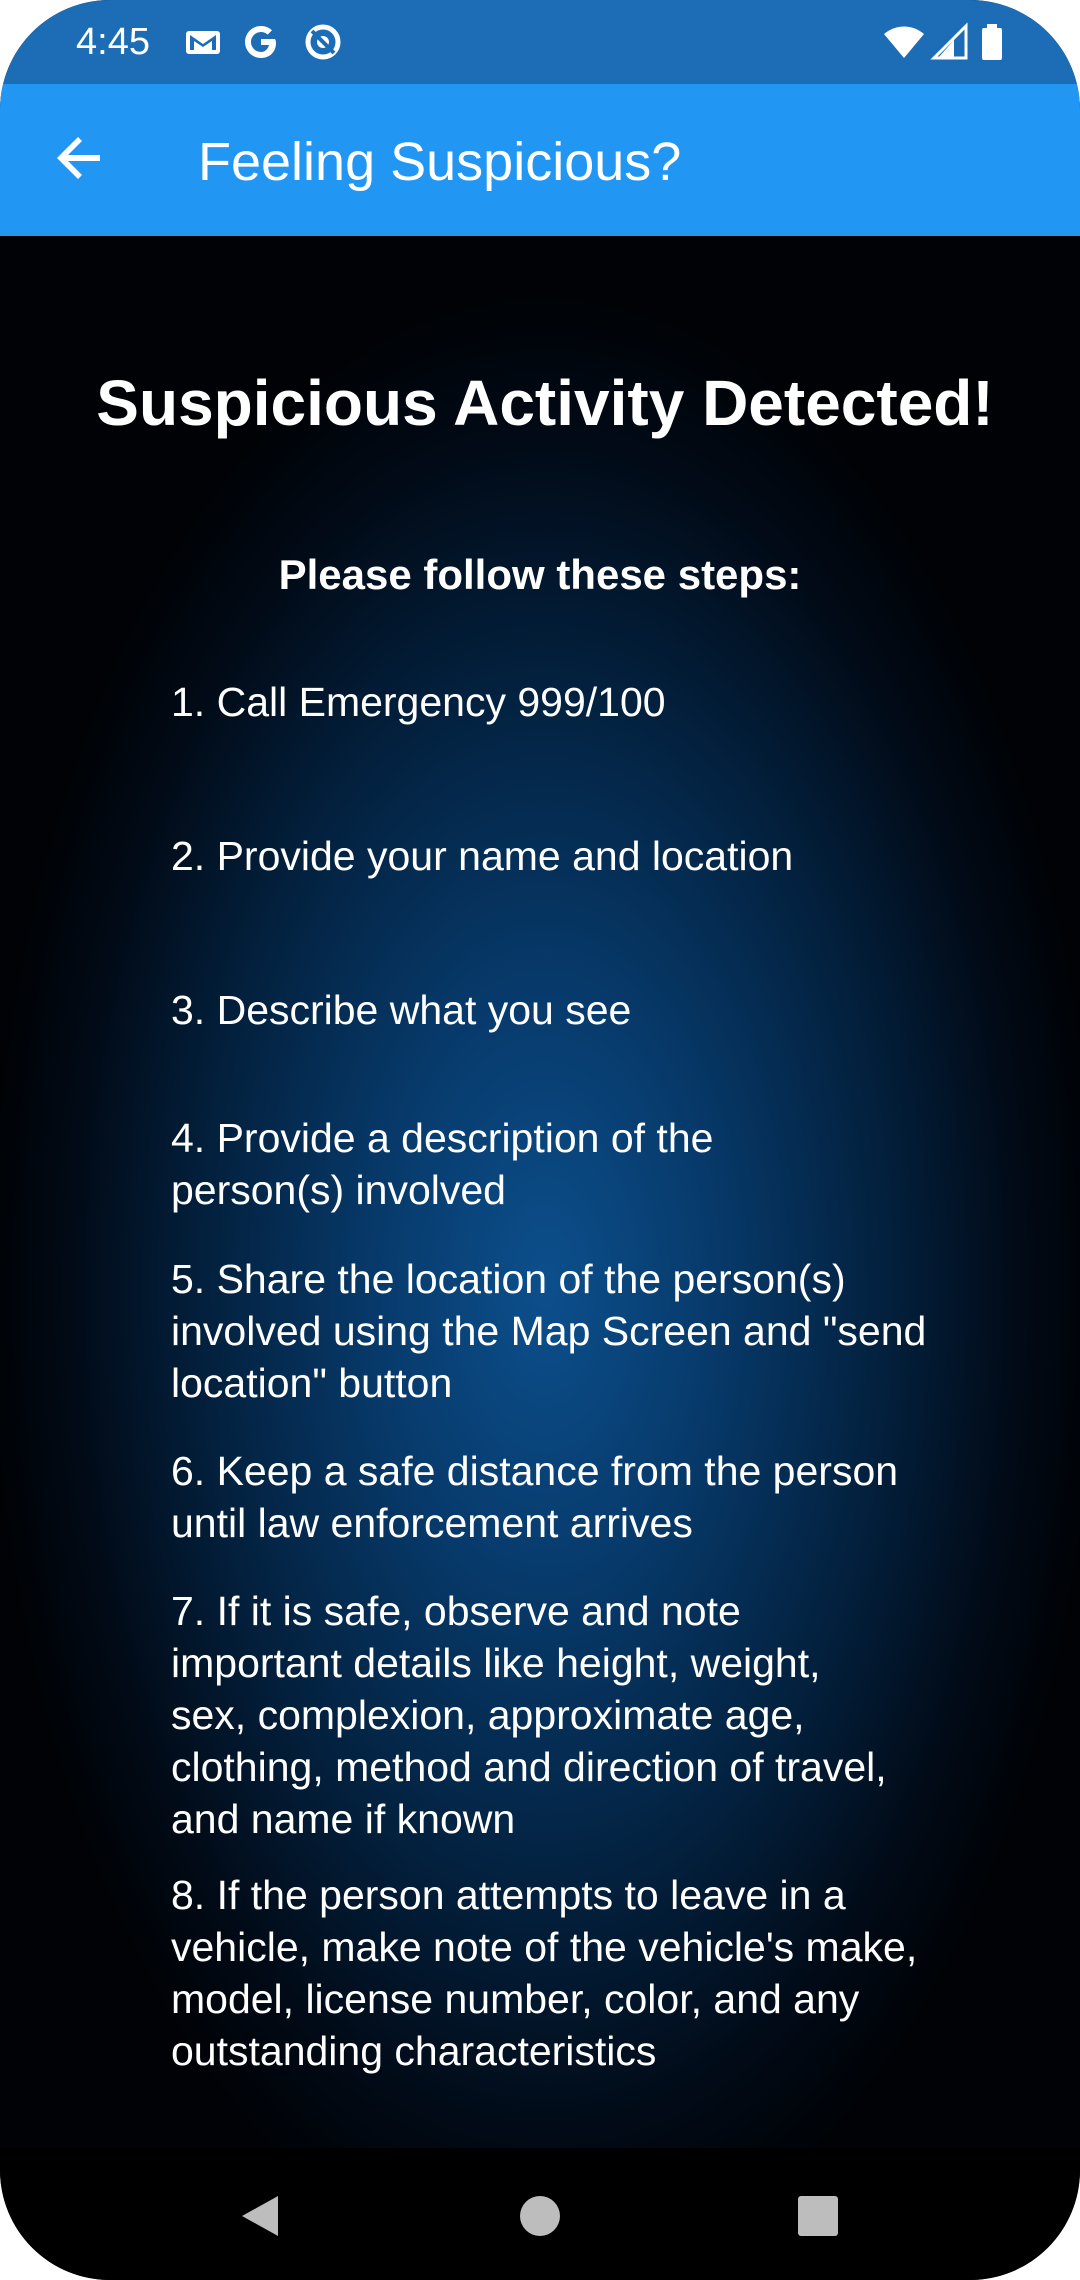  I want to click on nav-home-button, so click(540, 2218).